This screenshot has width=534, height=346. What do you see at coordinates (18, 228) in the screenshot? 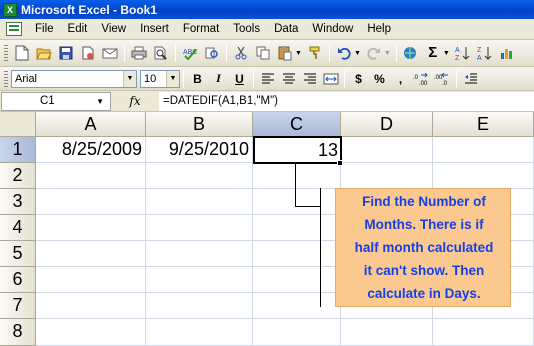
I see `row-header-4: 4` at bounding box center [18, 228].